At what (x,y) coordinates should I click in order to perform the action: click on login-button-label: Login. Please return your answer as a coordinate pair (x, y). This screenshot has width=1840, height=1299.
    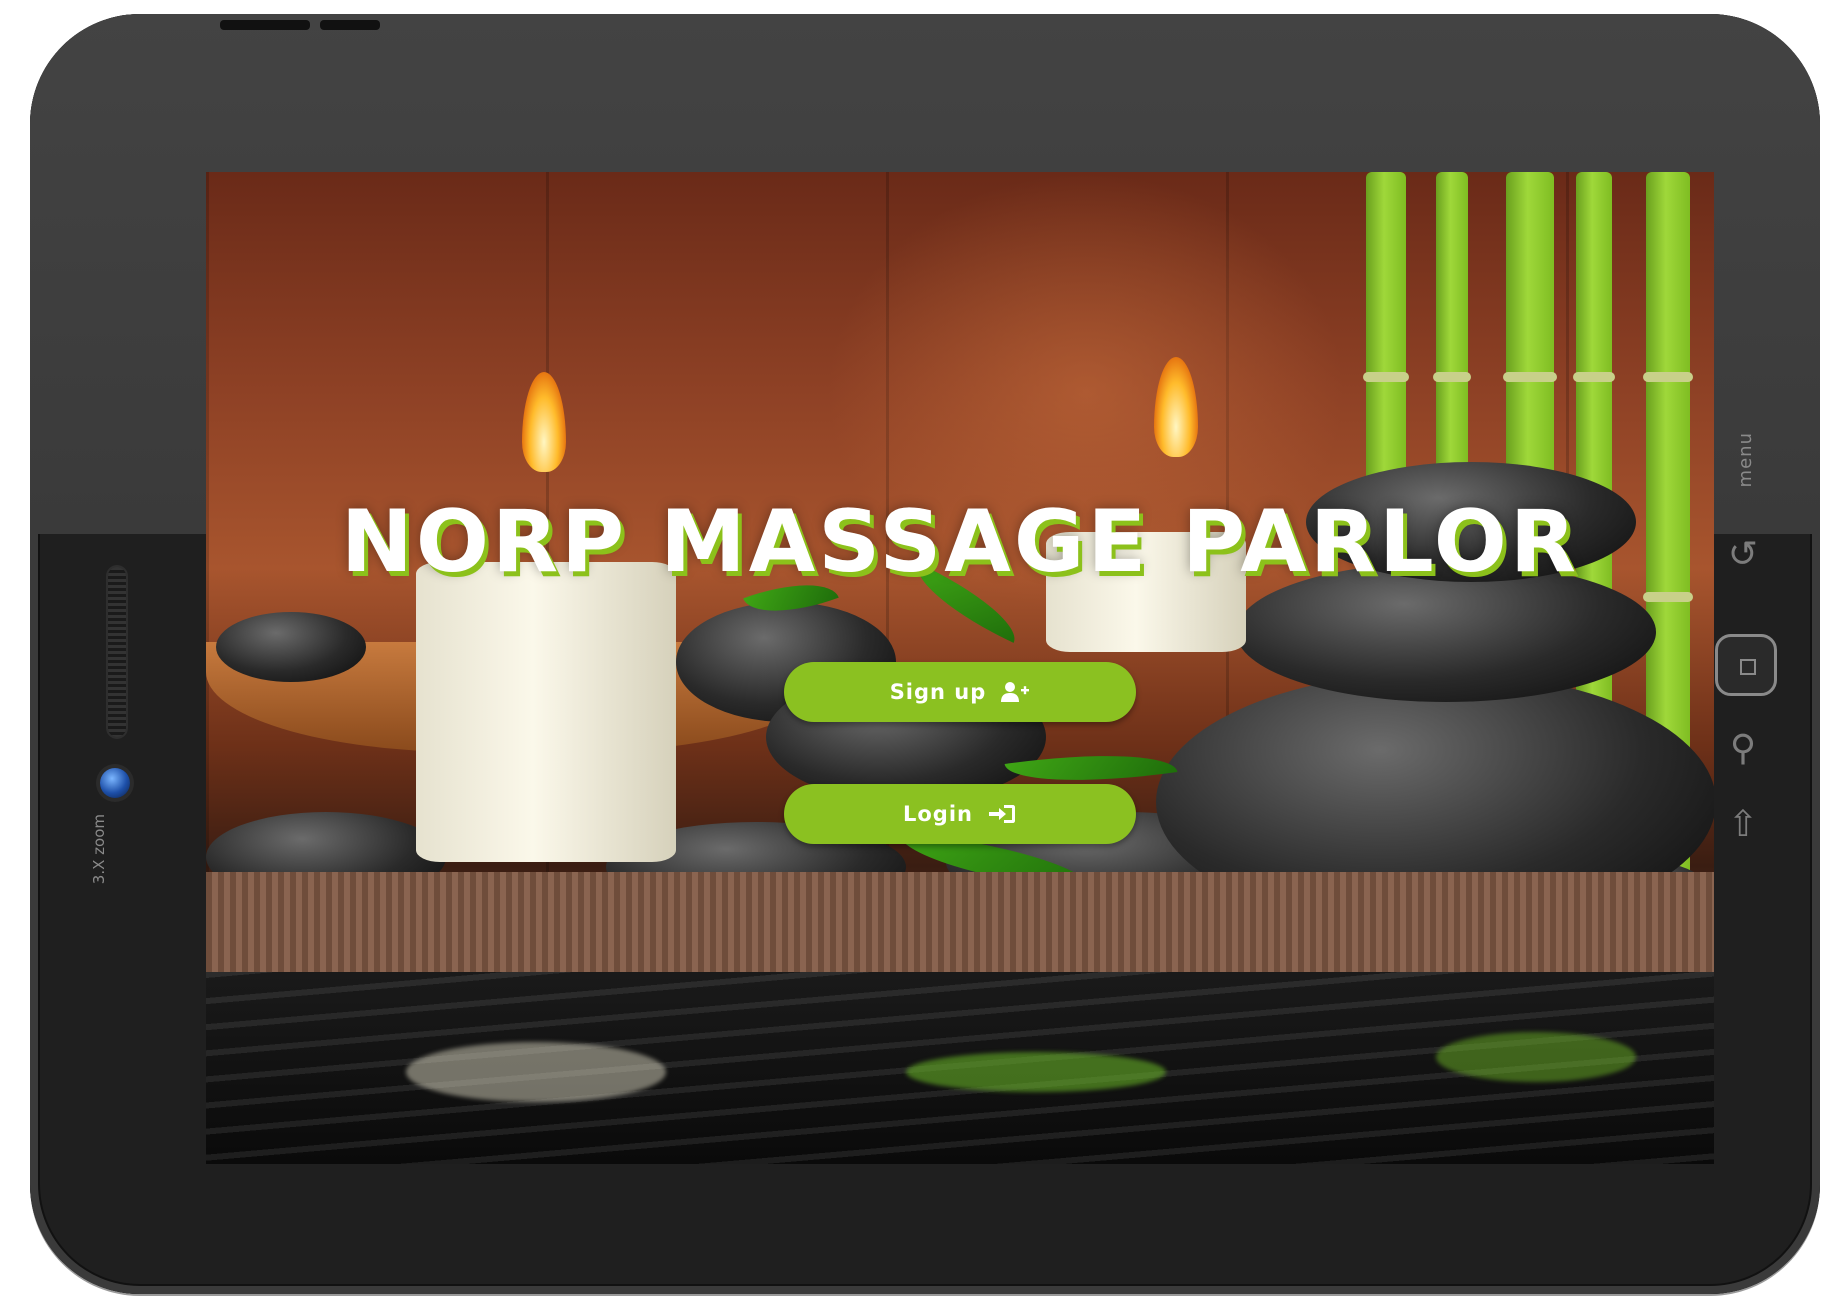
    Looking at the image, I should click on (938, 814).